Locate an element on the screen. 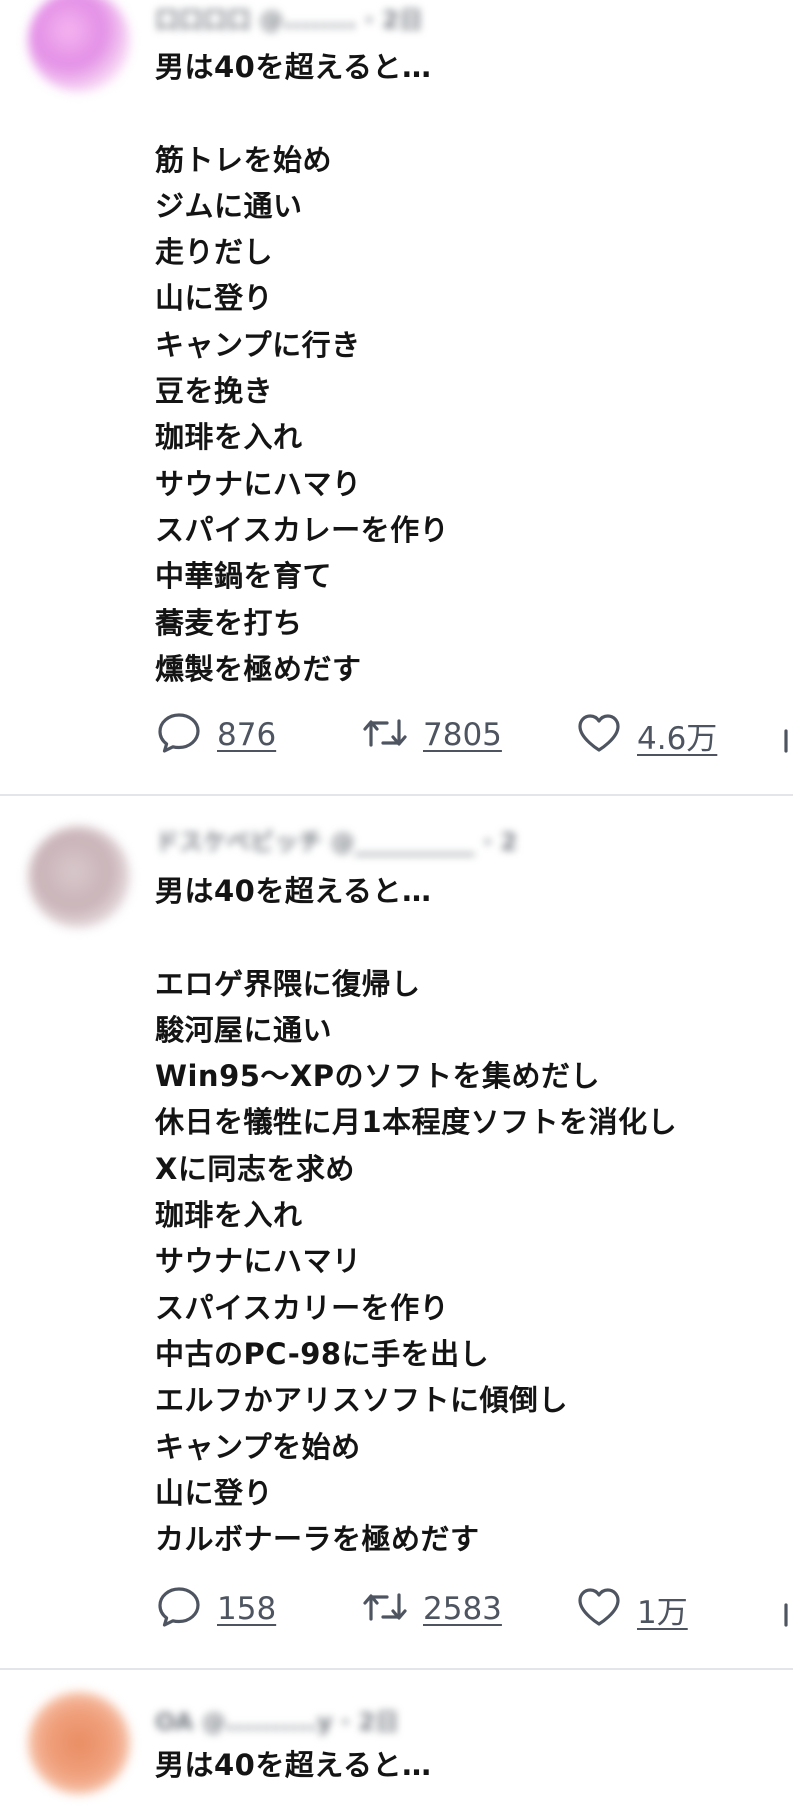 This screenshot has height=1810, width=793. reply-button: 158 is located at coordinates (215, 1609).